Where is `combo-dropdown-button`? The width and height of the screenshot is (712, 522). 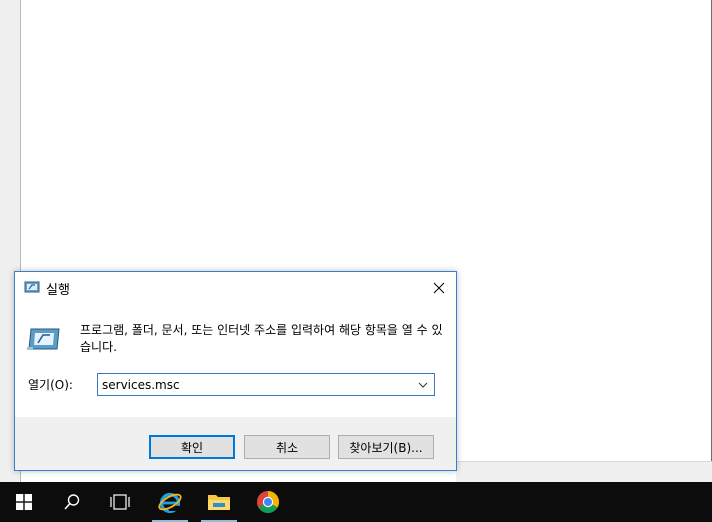
combo-dropdown-button is located at coordinates (423, 384).